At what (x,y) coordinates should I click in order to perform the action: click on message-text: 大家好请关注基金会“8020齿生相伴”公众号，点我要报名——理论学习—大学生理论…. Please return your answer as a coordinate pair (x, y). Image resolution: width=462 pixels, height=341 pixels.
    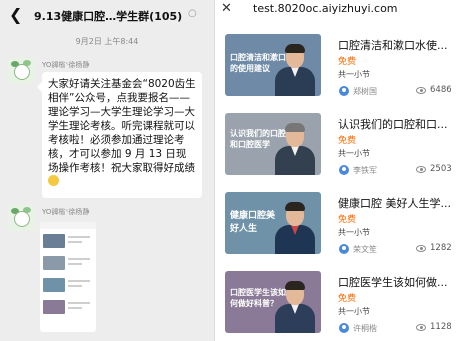
    Looking at the image, I should click on (122, 126).